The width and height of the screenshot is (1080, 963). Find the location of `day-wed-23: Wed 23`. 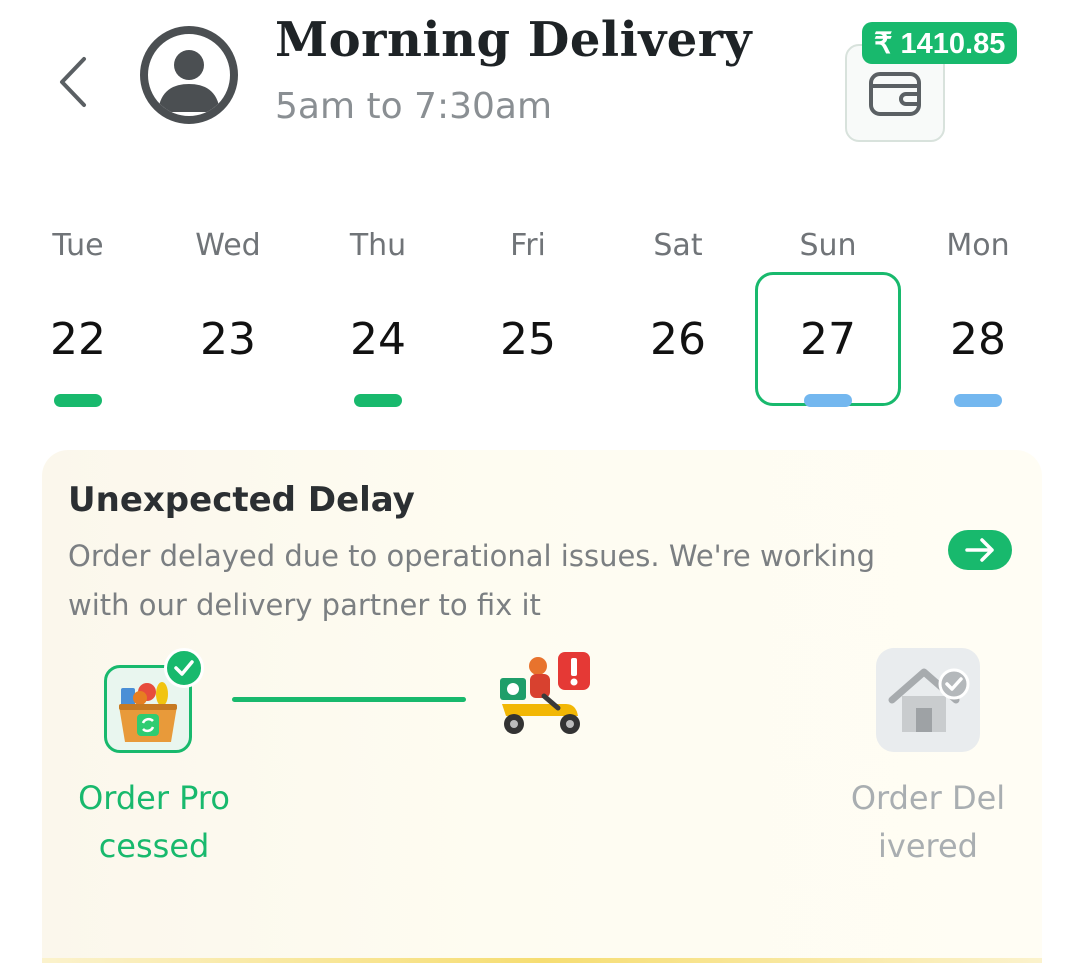

day-wed-23: Wed 23 is located at coordinates (228, 323).